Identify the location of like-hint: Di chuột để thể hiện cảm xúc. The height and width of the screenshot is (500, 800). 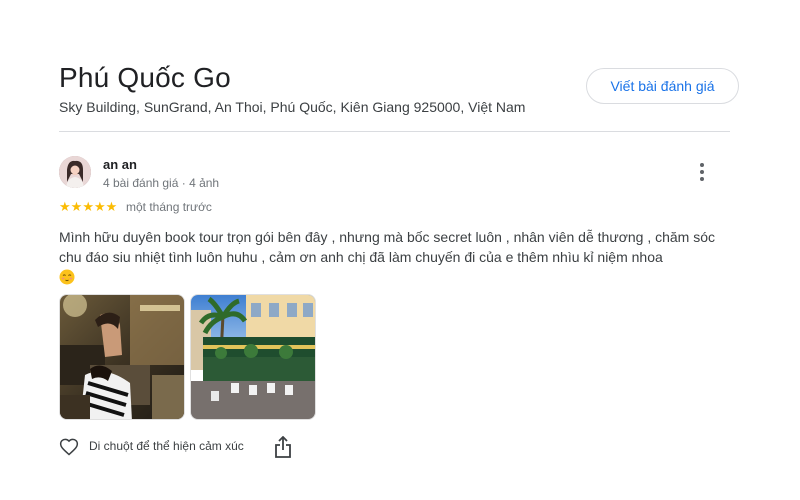
(166, 446).